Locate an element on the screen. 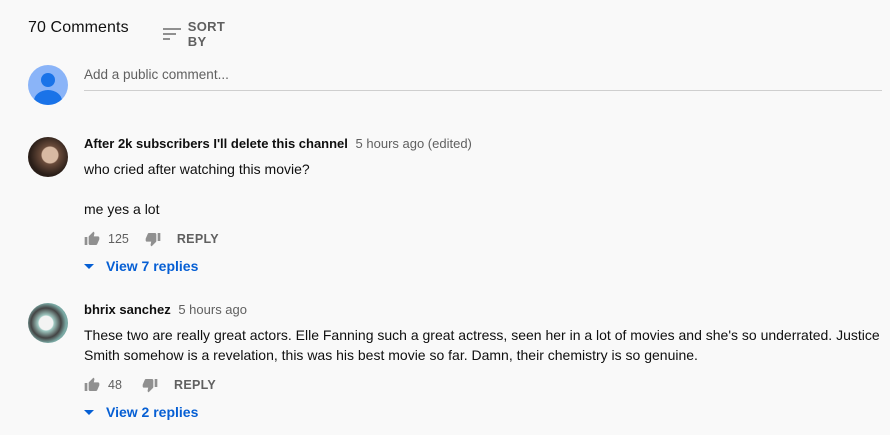  comment-actions: 48 REPLY is located at coordinates (150, 385).